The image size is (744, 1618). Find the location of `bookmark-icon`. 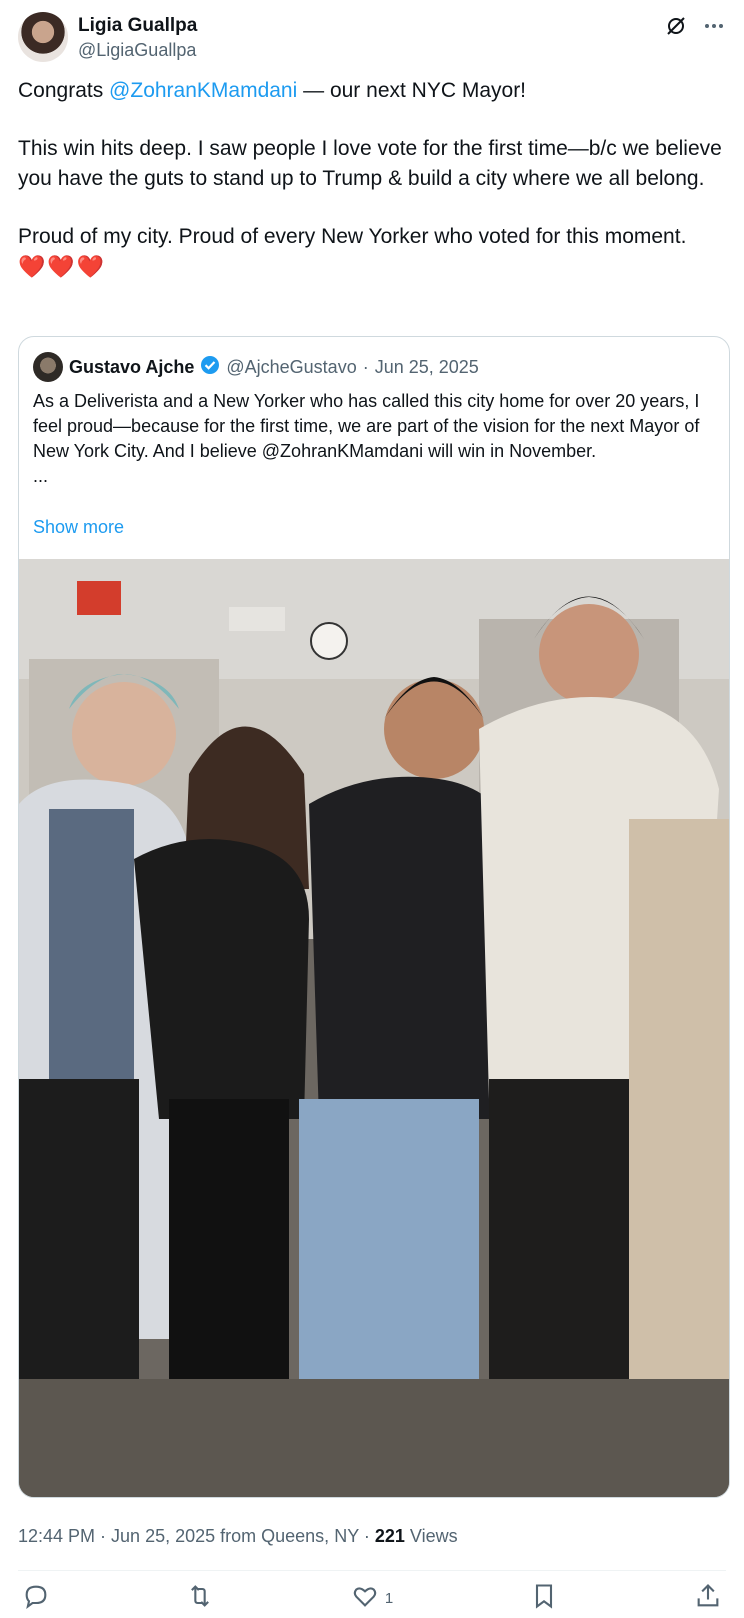

bookmark-icon is located at coordinates (544, 1598).